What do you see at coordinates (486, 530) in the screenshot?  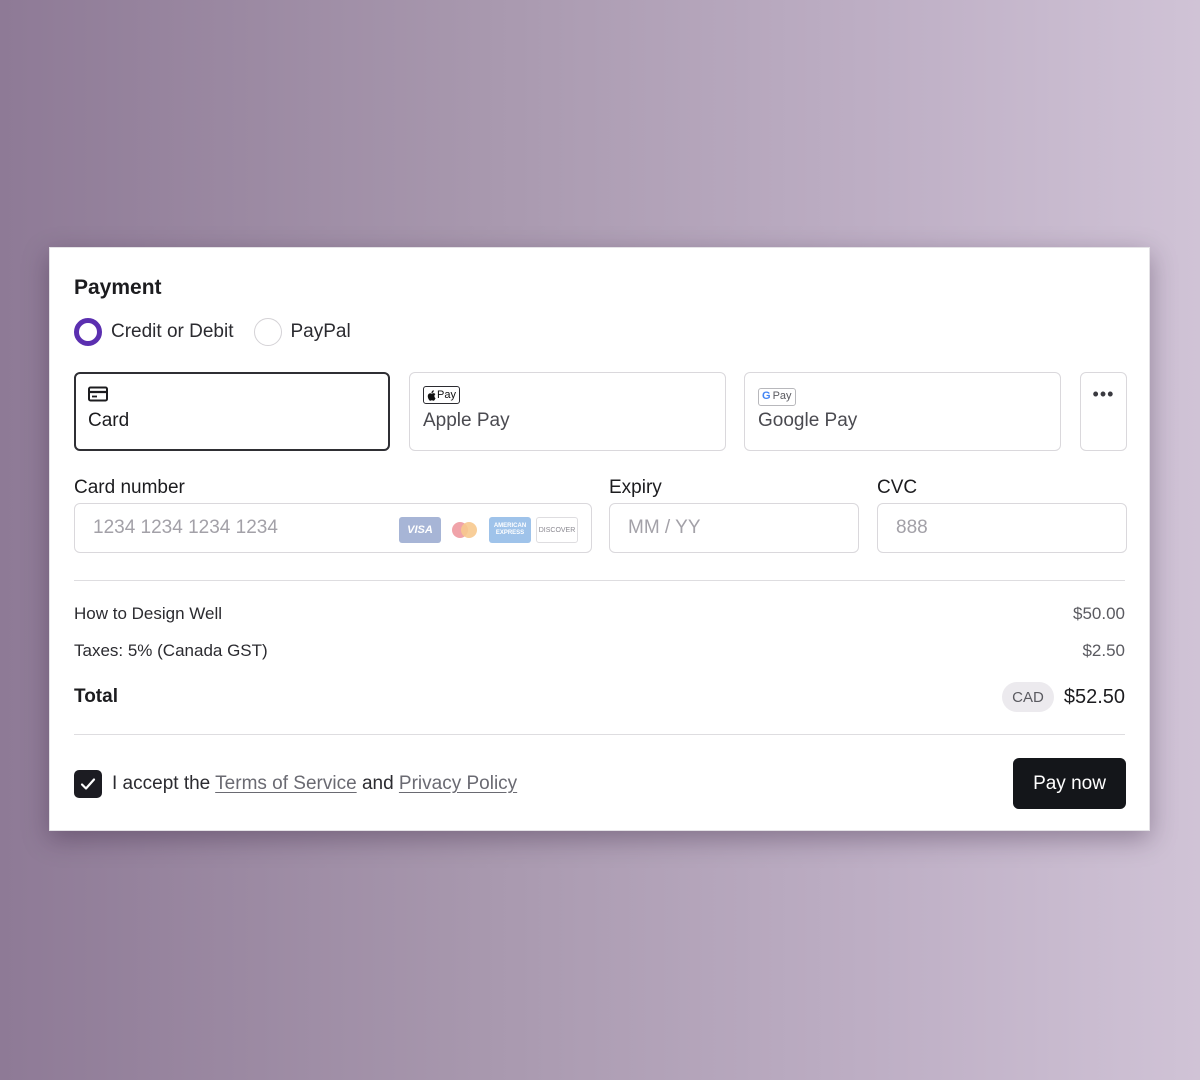 I see `card-brand-logos: VISA AMERICAN EXPRESS DISCOVER` at bounding box center [486, 530].